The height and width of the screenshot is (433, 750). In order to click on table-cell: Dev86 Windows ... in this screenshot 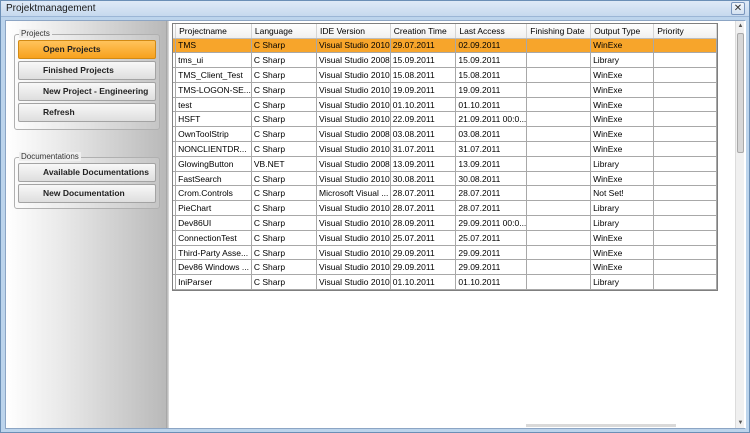, I will do `click(213, 267)`.